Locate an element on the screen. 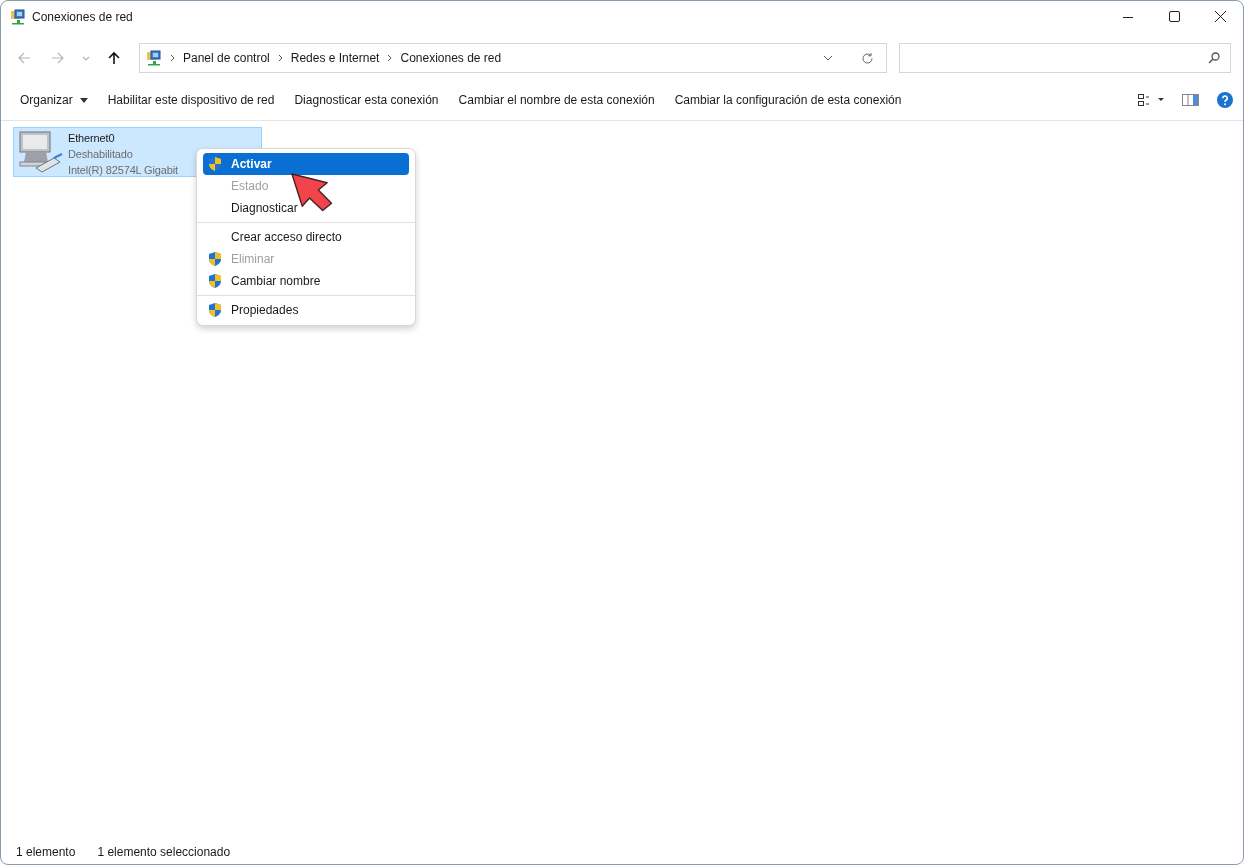  view-options-icon is located at coordinates (1151, 100).